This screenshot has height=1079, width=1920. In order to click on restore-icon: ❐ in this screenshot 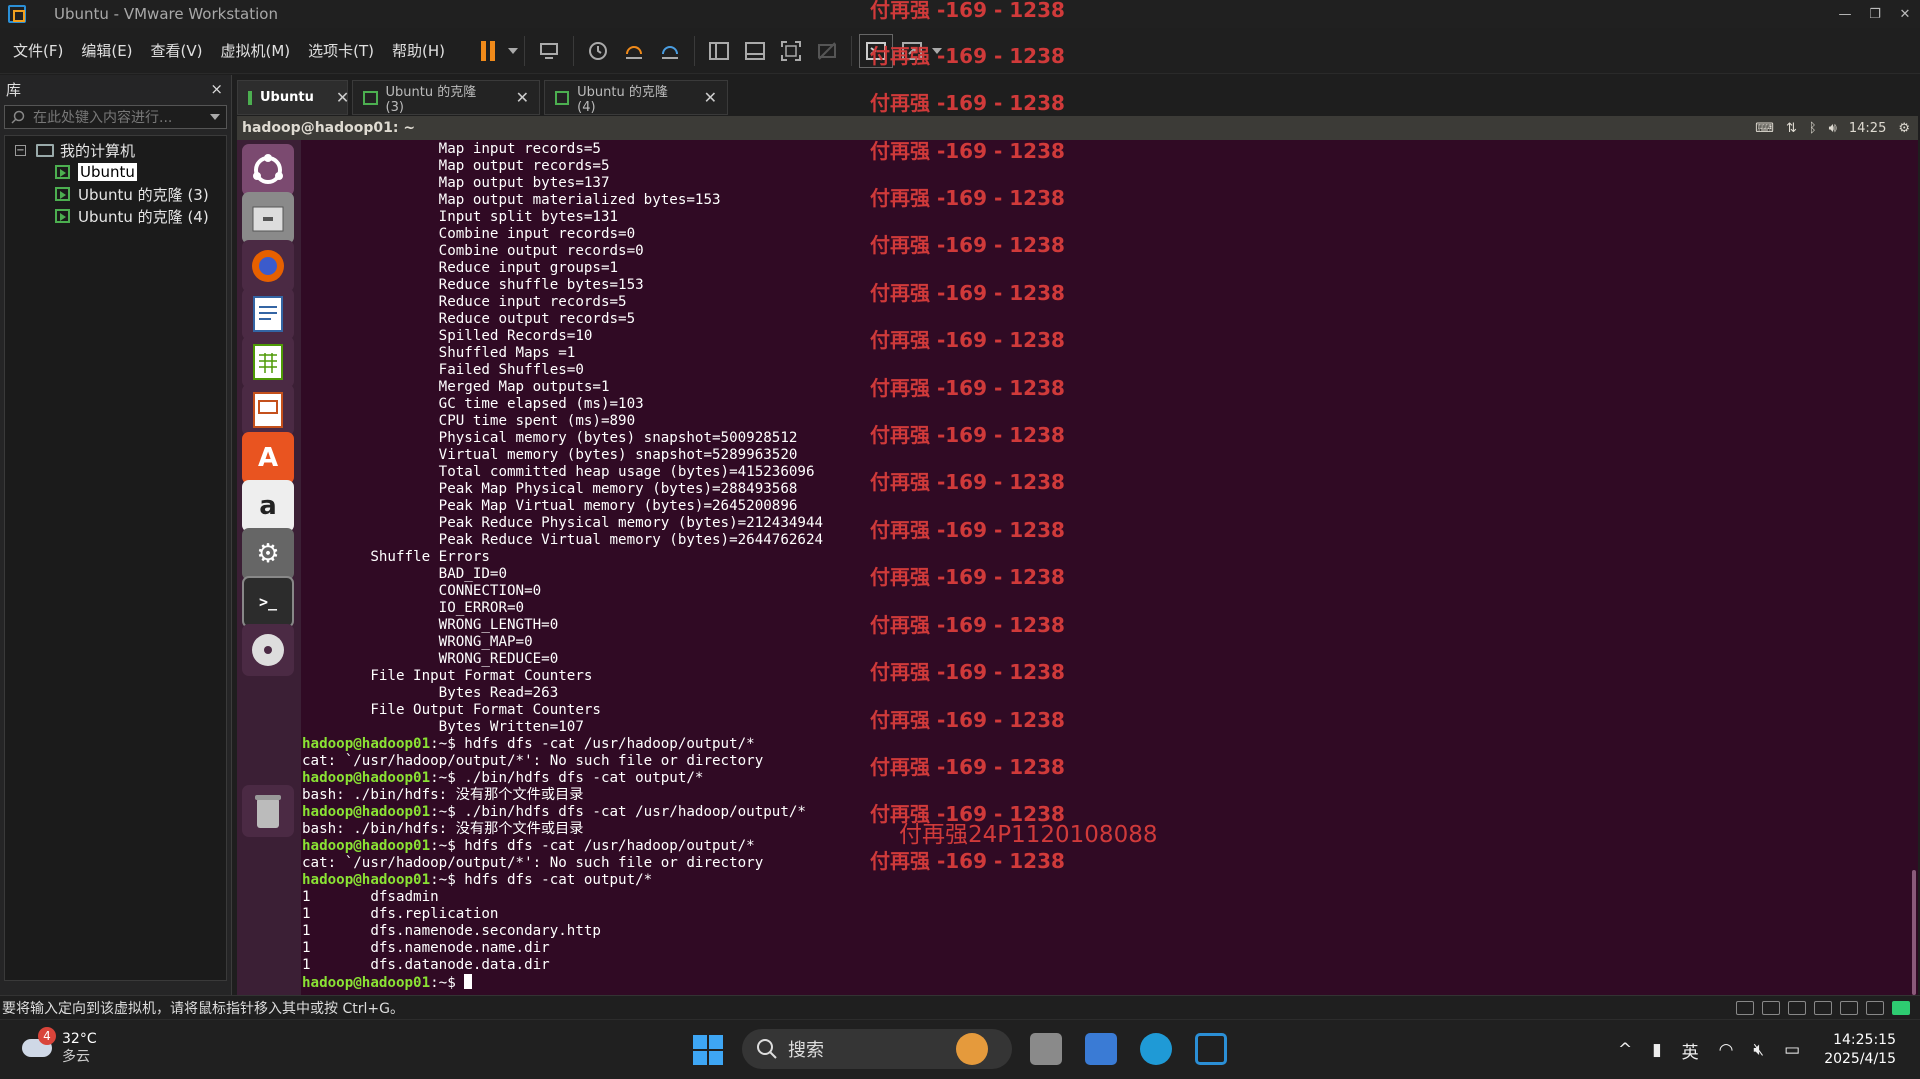, I will do `click(1875, 14)`.